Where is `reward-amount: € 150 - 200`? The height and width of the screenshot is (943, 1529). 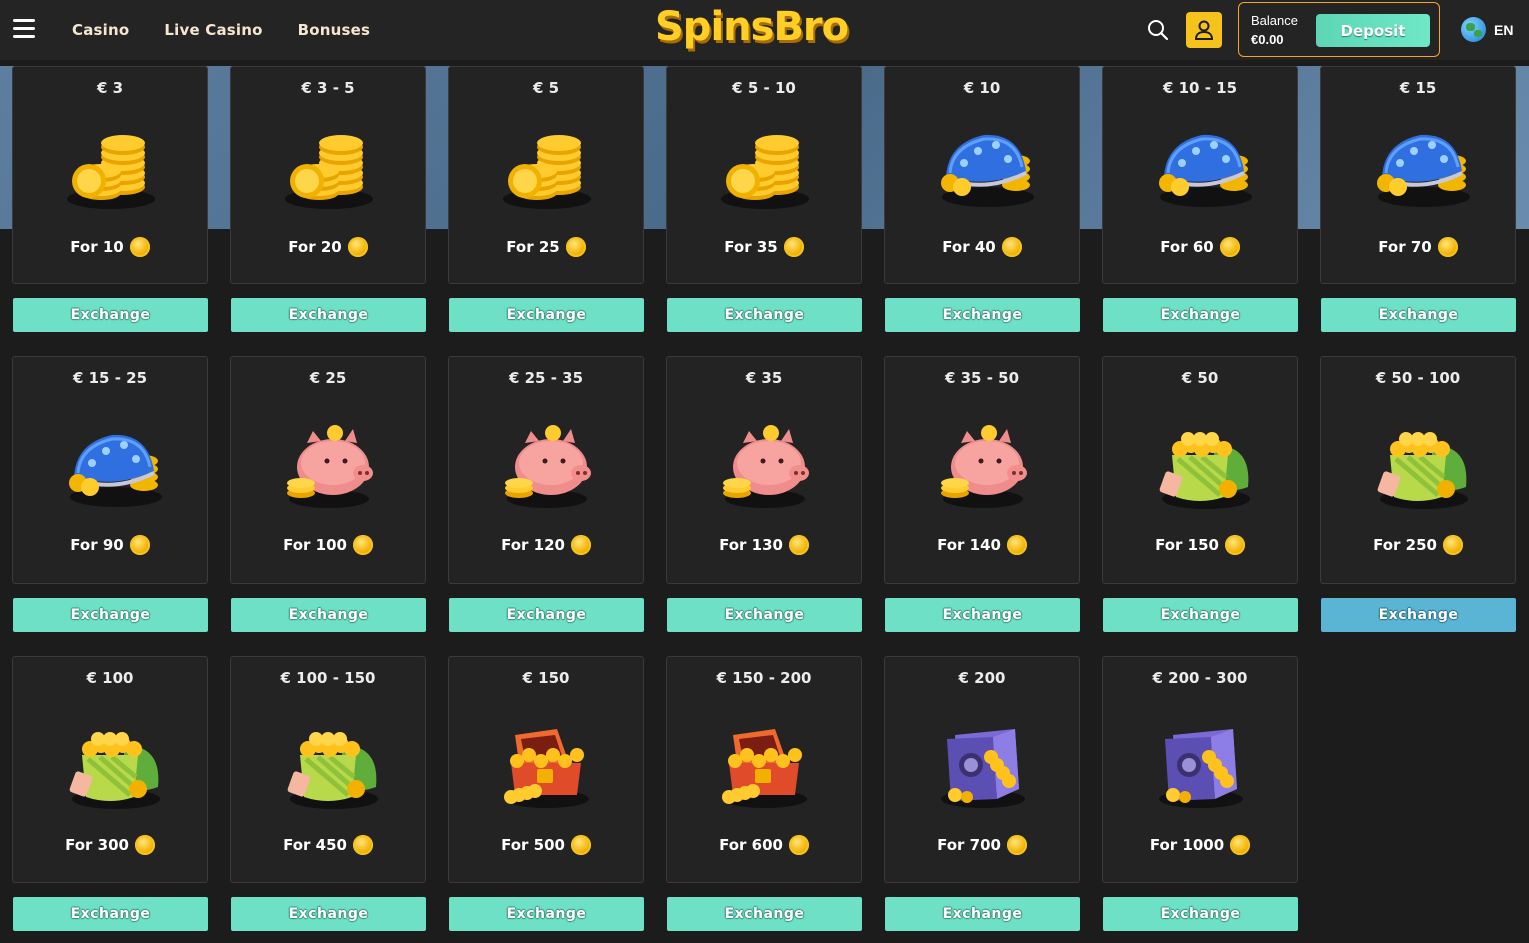 reward-amount: € 150 - 200 is located at coordinates (764, 678).